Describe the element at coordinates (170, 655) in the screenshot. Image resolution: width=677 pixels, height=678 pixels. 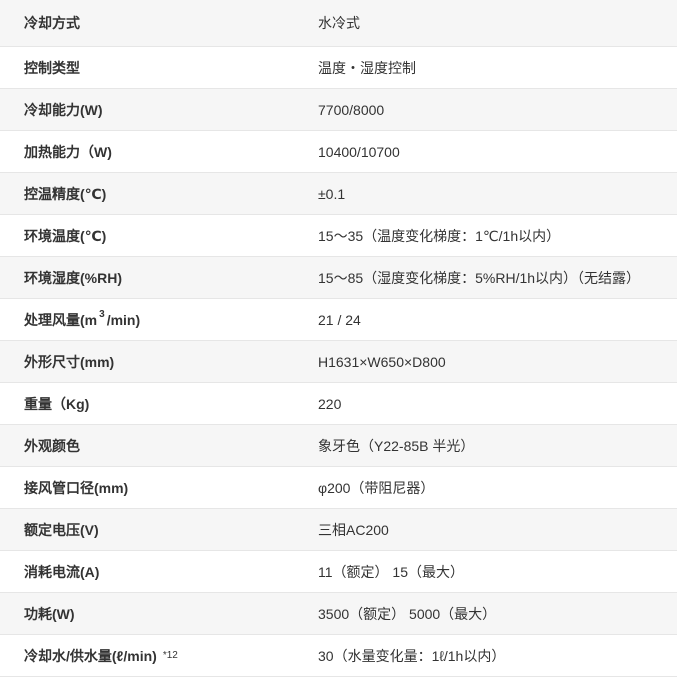
I see `spec-label-note: *12` at that location.